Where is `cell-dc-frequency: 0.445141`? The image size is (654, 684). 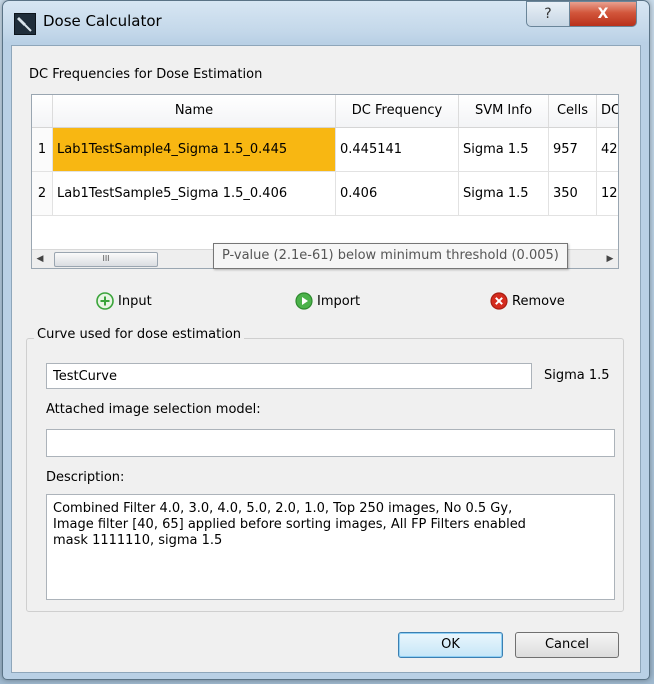
cell-dc-frequency: 0.445141 is located at coordinates (397, 149).